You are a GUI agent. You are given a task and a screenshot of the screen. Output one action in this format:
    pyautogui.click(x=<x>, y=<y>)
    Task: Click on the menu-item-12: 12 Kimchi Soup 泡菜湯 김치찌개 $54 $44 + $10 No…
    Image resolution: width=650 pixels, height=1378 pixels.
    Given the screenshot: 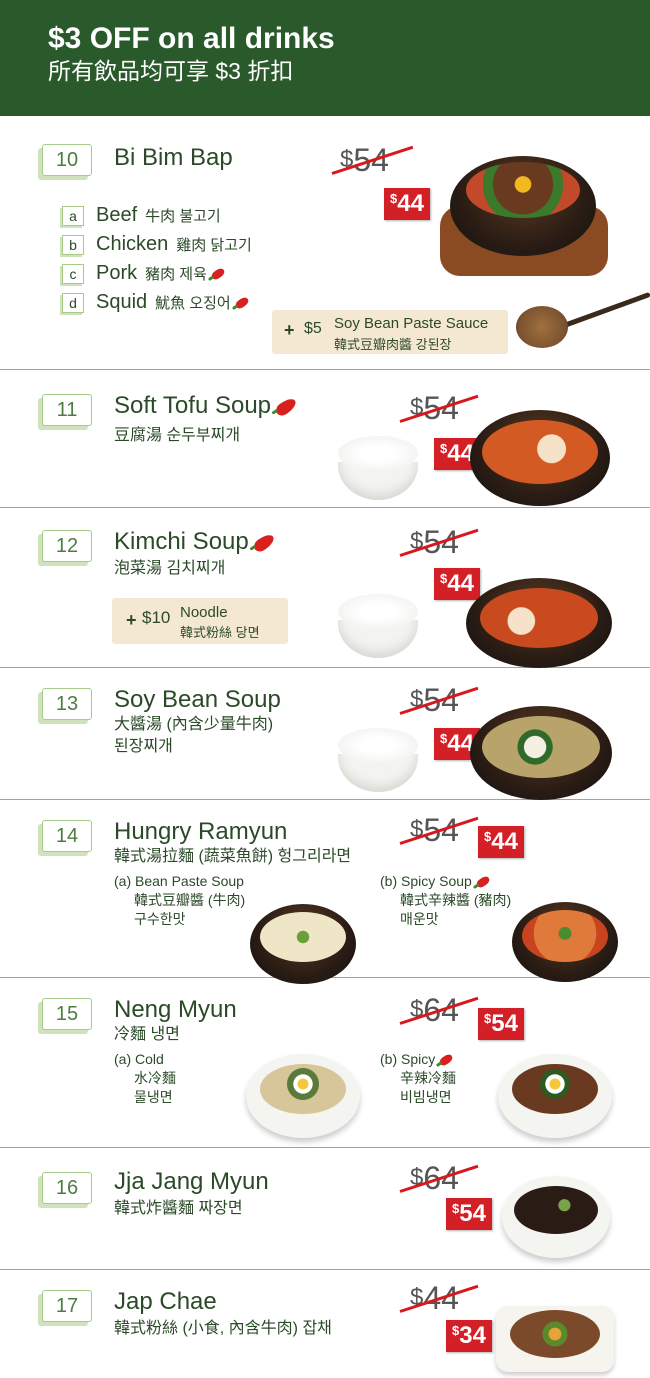 What is the action you would take?
    pyautogui.click(x=325, y=588)
    